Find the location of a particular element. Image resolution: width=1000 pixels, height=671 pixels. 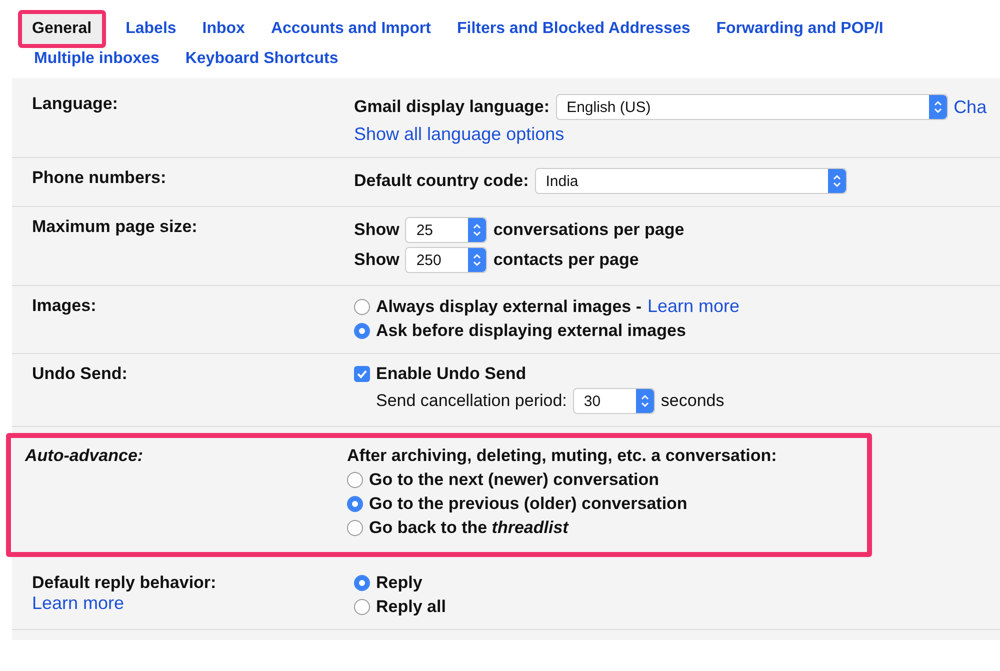

settings-tab: Multiple inboxes is located at coordinates (97, 59).